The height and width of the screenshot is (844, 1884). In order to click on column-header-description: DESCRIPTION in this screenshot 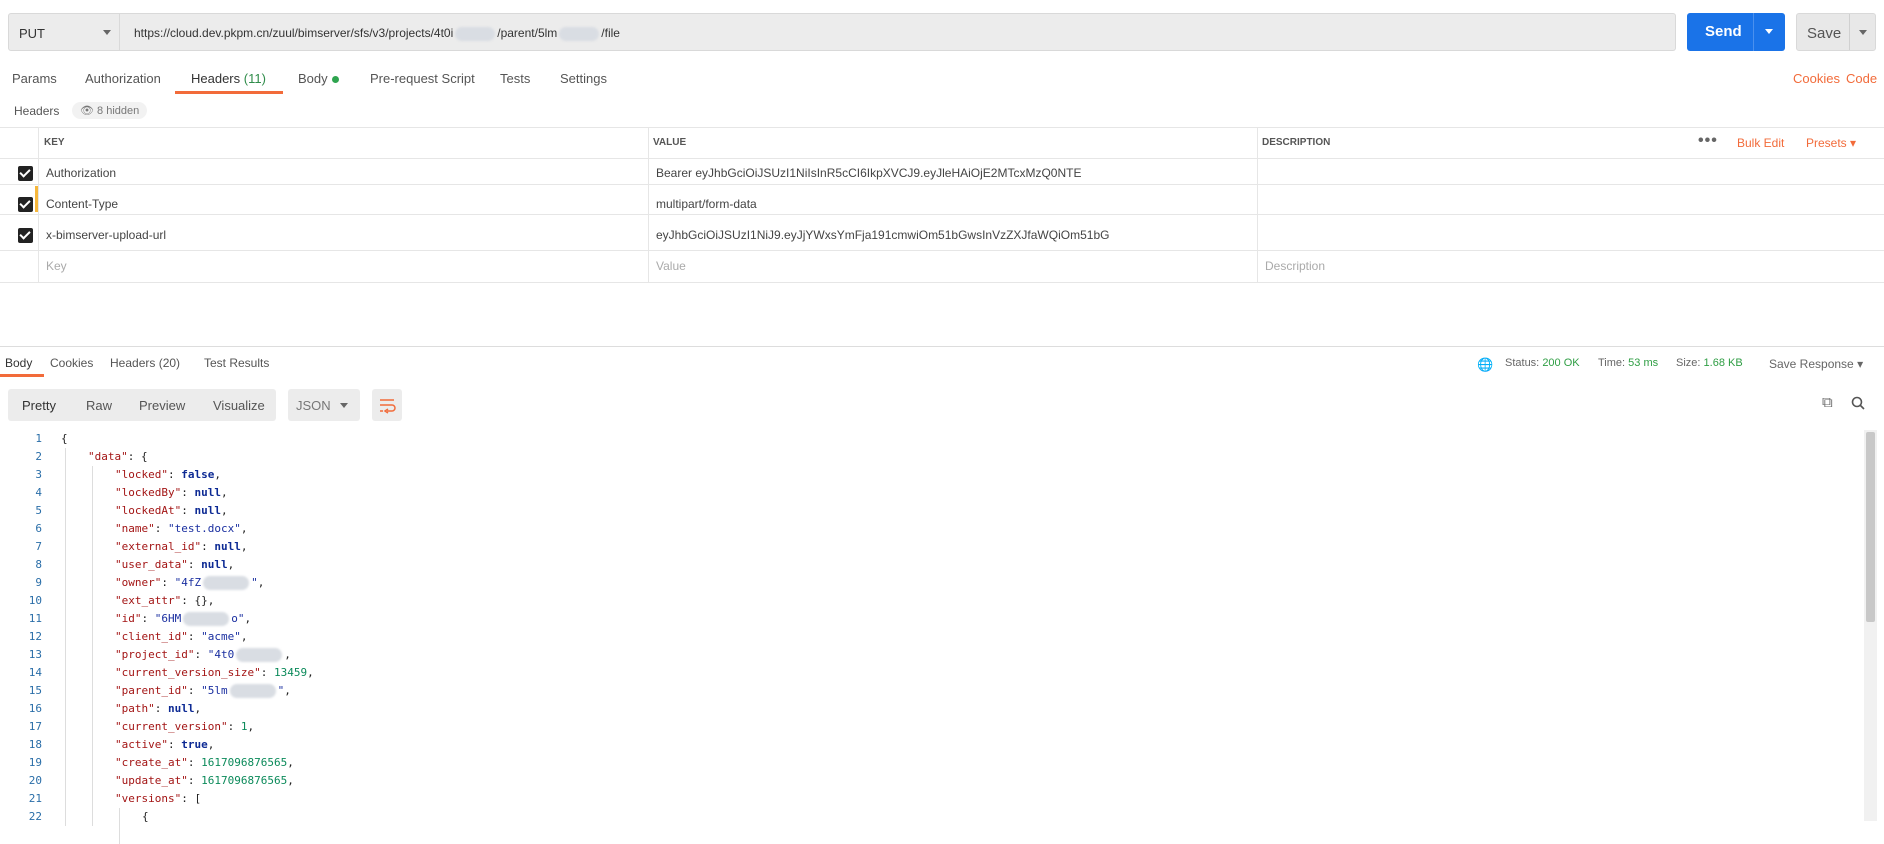, I will do `click(1296, 142)`.